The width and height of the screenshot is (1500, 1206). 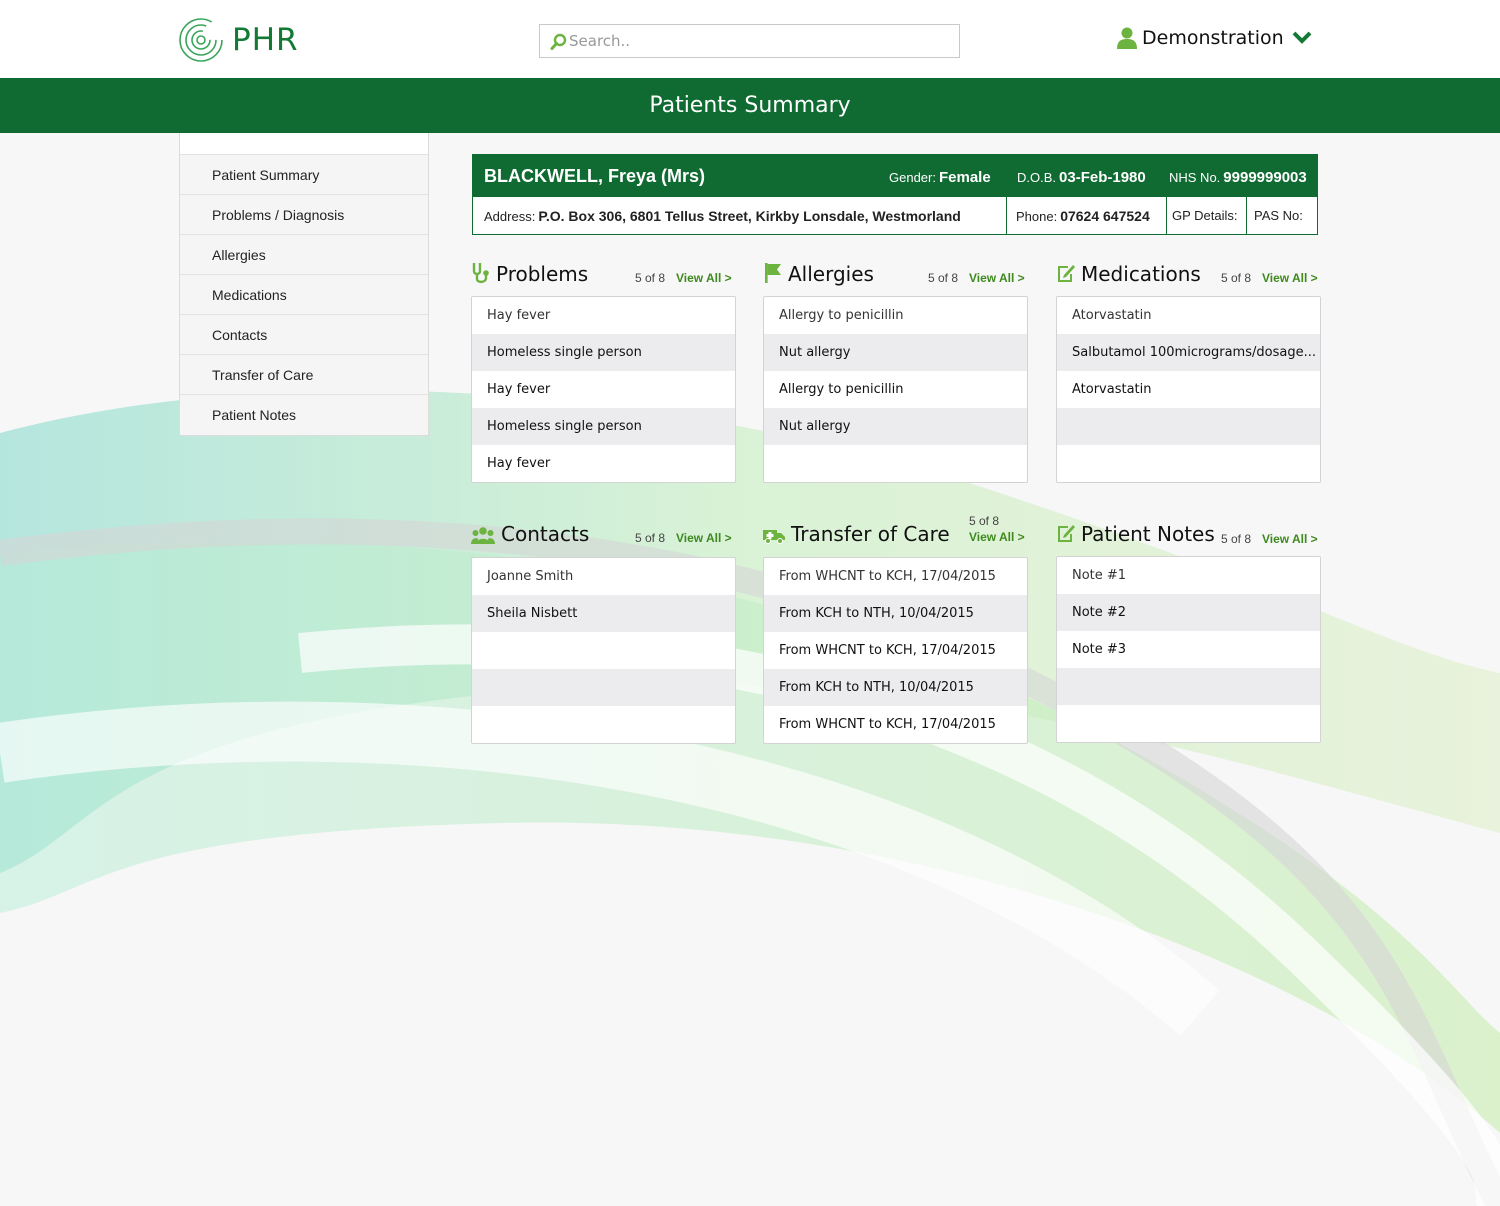 What do you see at coordinates (1127, 38) in the screenshot?
I see `user-icon` at bounding box center [1127, 38].